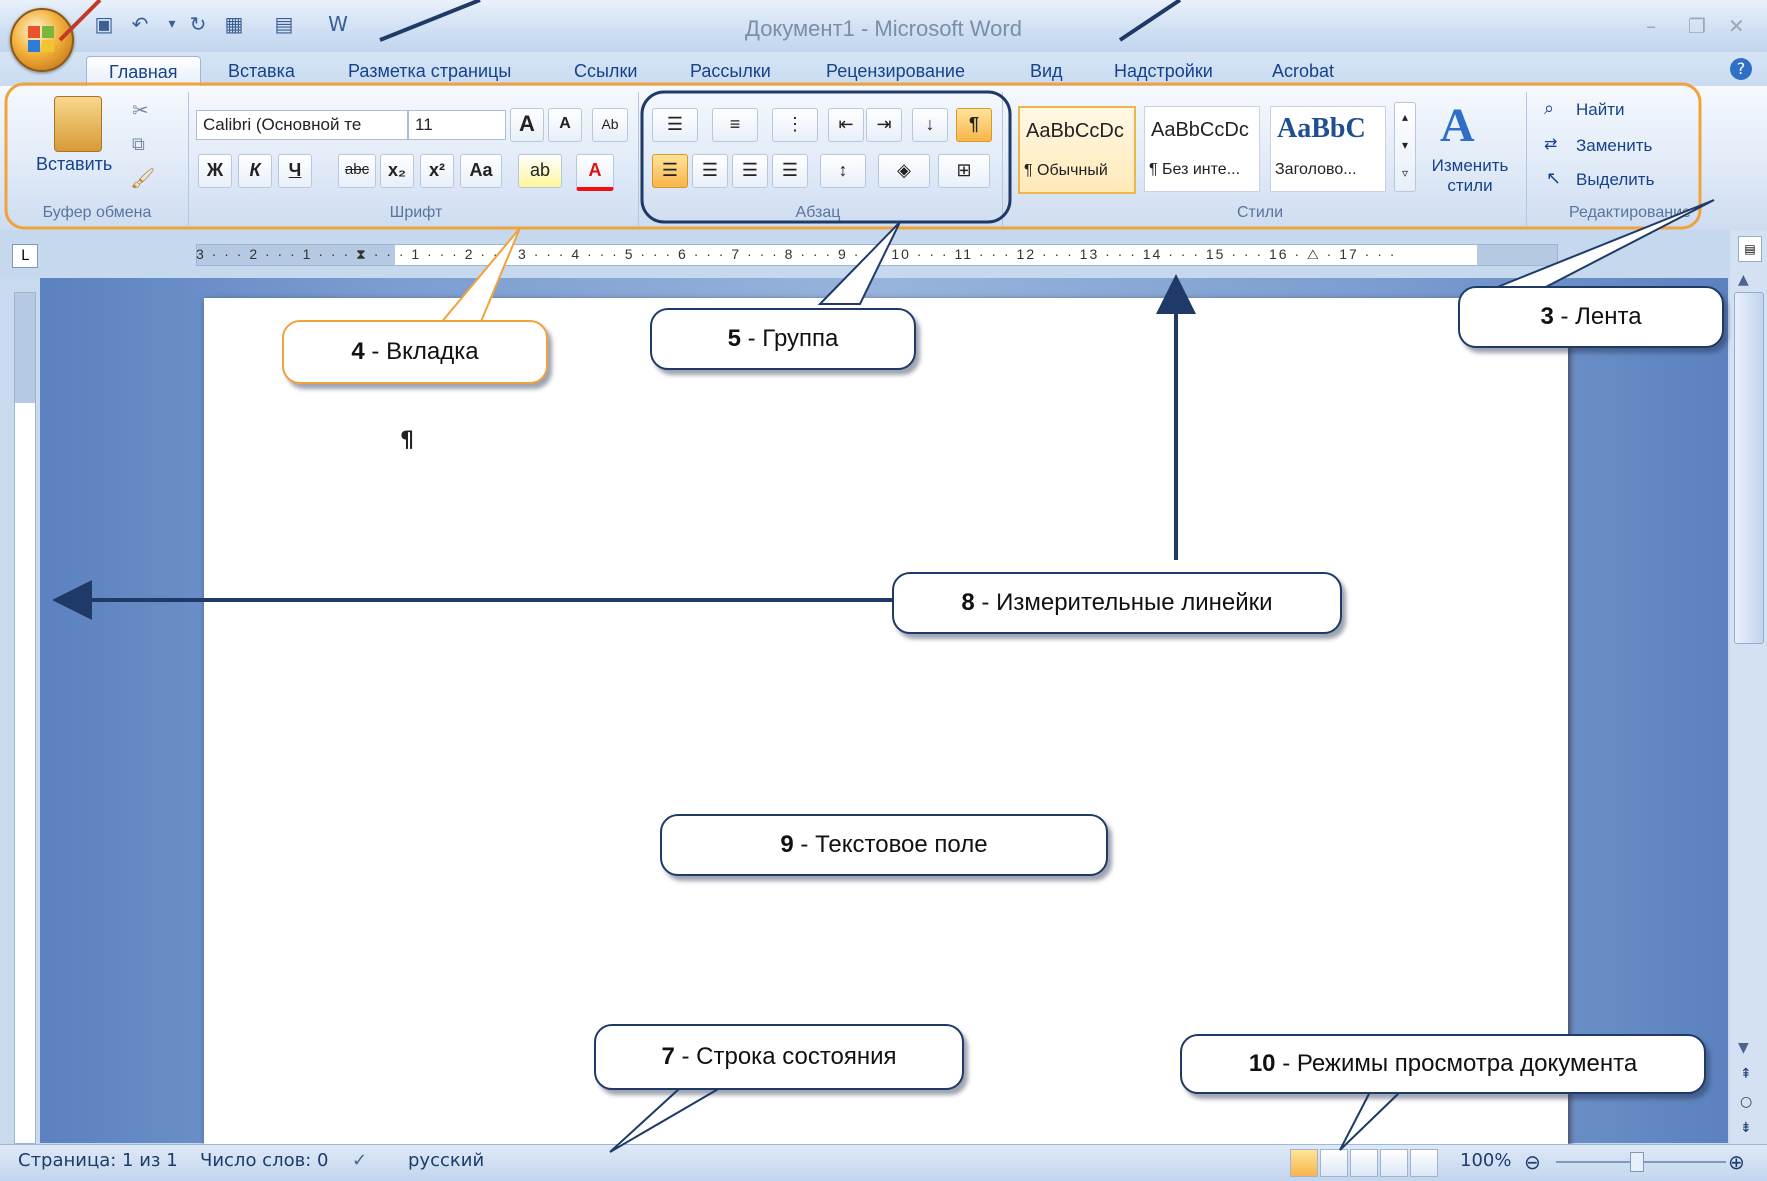  Describe the element at coordinates (80, 21) in the screenshot. I see `office-button-pointer` at that location.